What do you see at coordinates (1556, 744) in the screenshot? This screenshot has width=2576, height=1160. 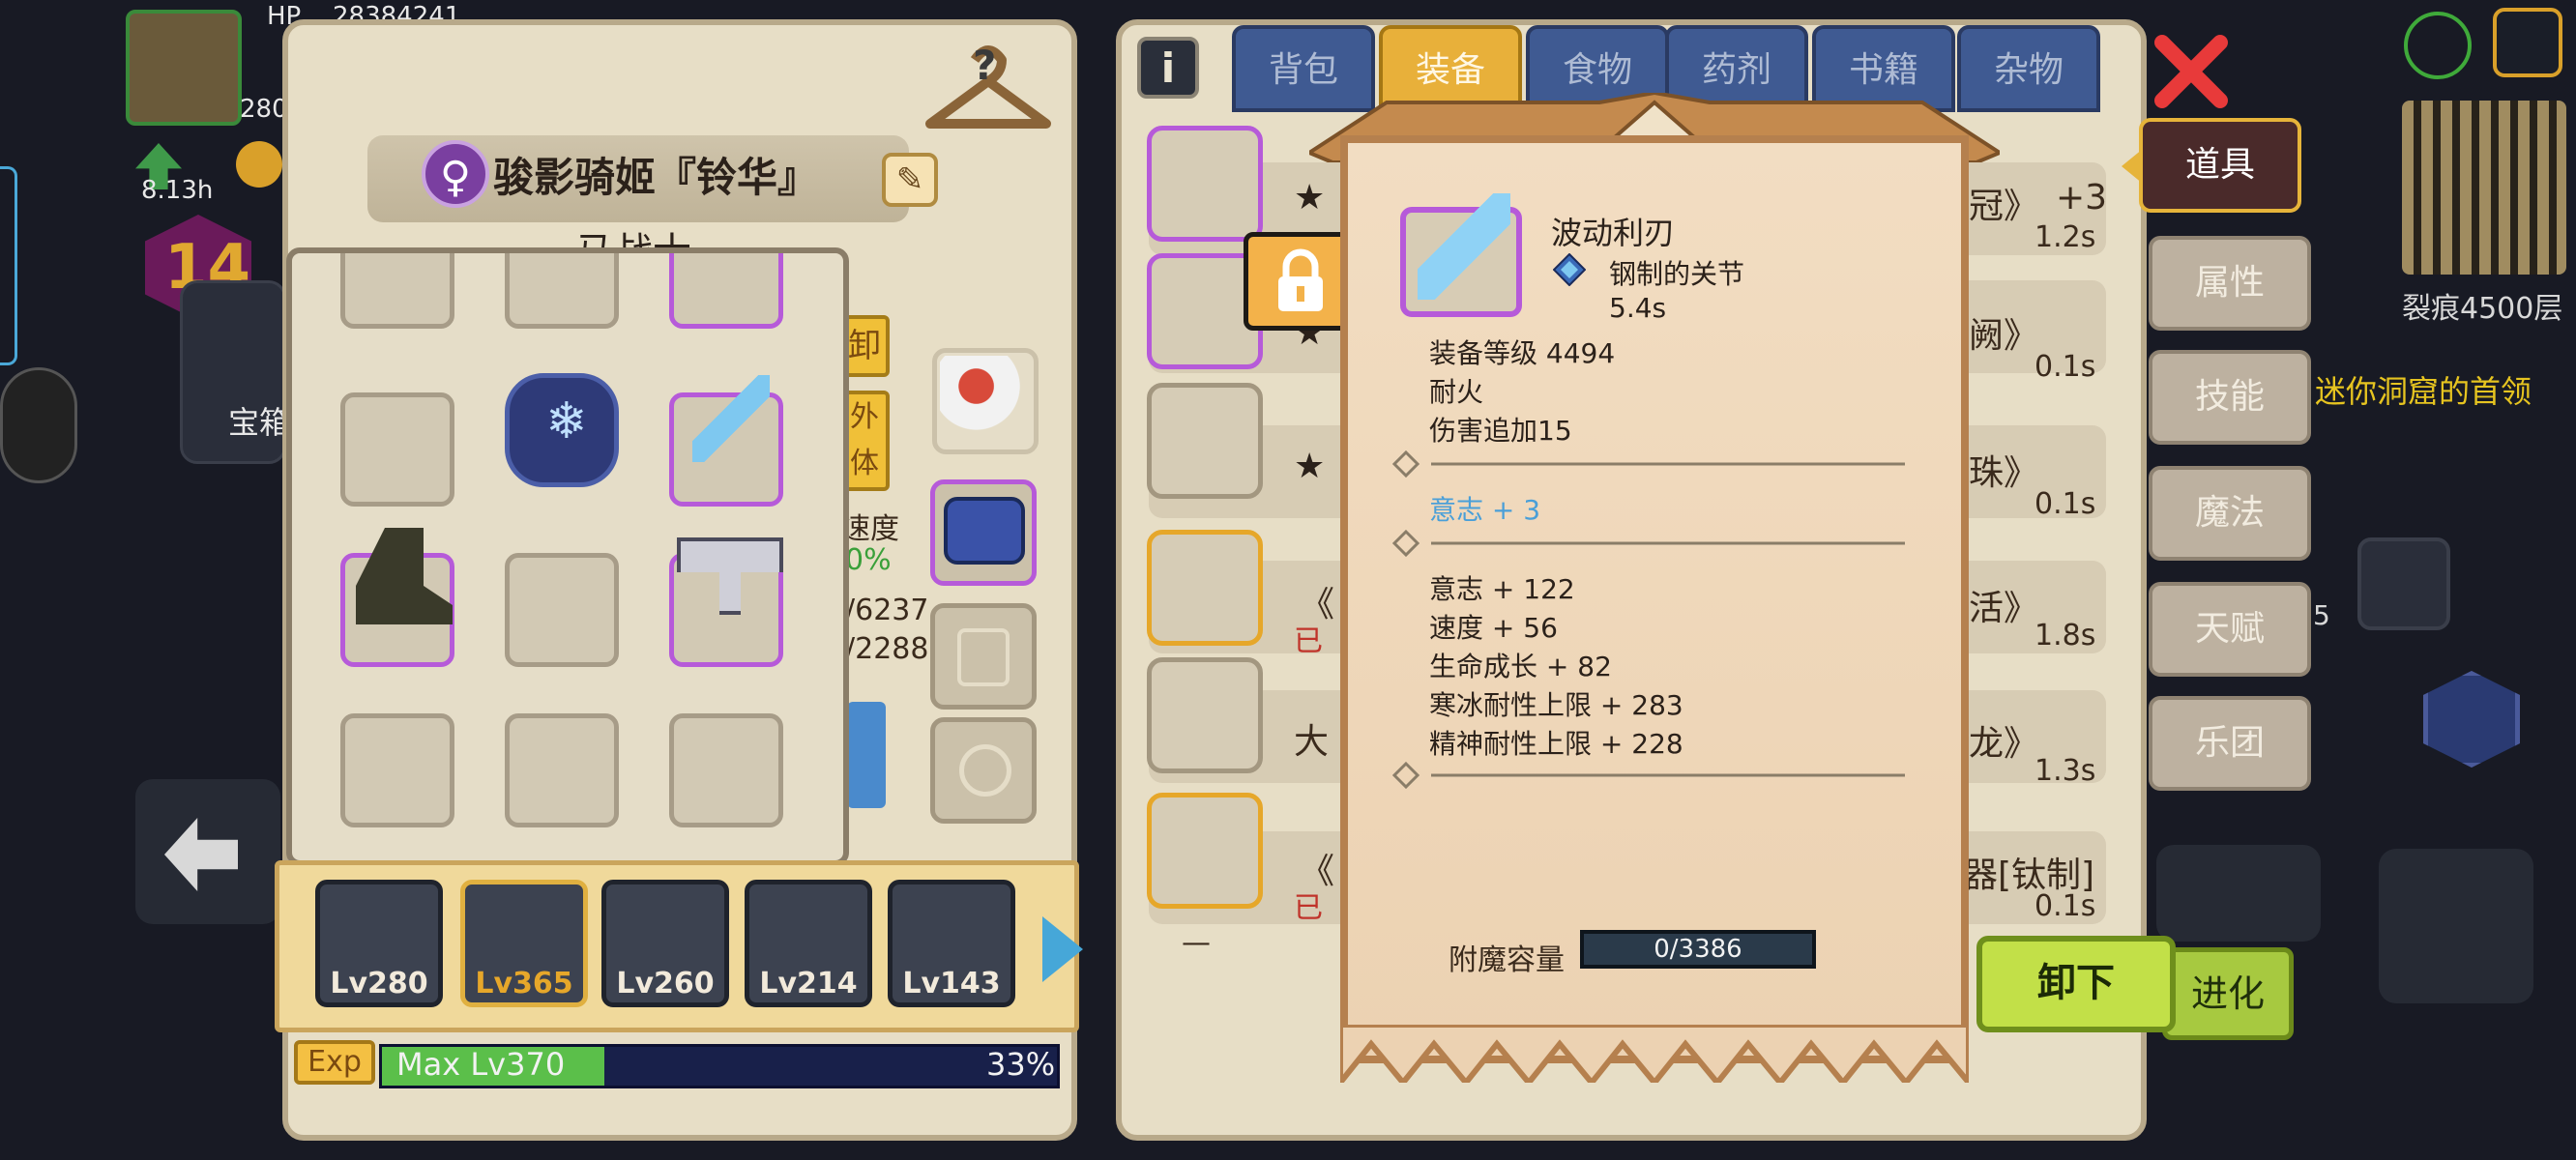 I see `tooltip-stat: 精神耐性上限 + 228` at bounding box center [1556, 744].